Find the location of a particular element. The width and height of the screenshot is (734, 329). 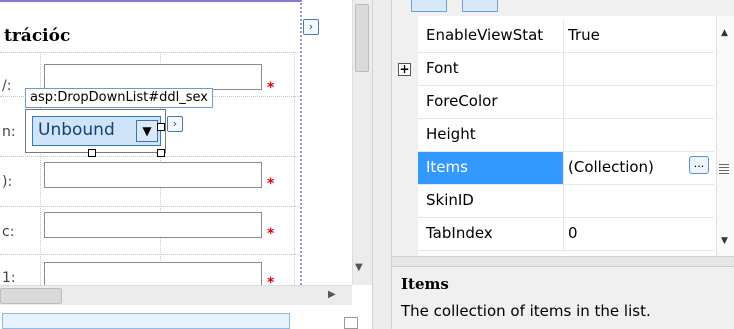

property-name: EnableViewStat is located at coordinates (491, 36).